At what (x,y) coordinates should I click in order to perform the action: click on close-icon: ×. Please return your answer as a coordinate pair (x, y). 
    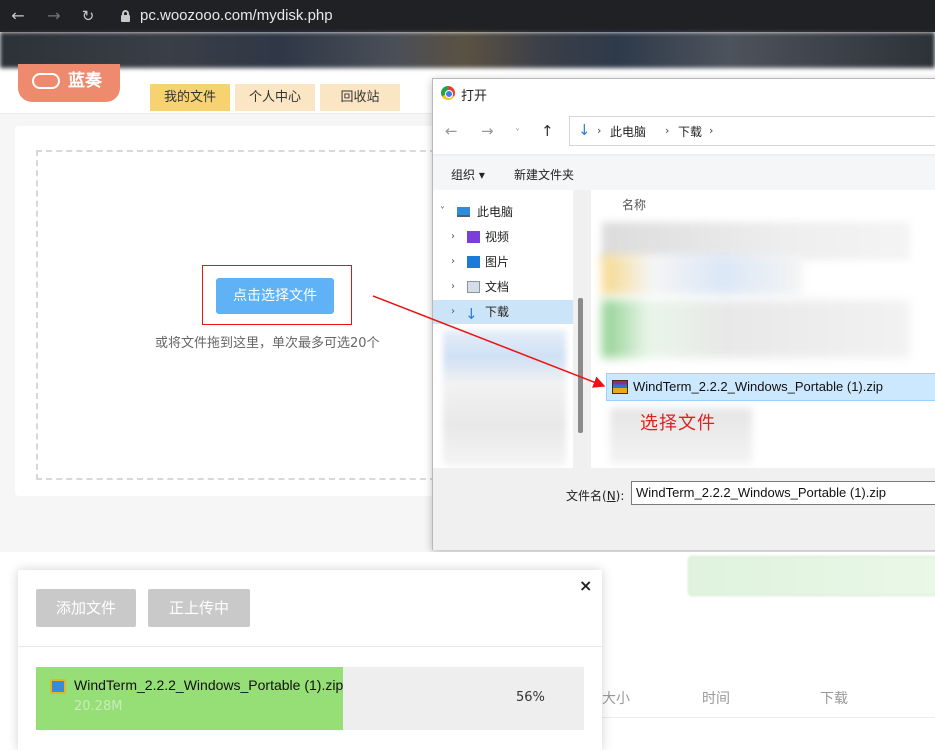
    Looking at the image, I should click on (585, 585).